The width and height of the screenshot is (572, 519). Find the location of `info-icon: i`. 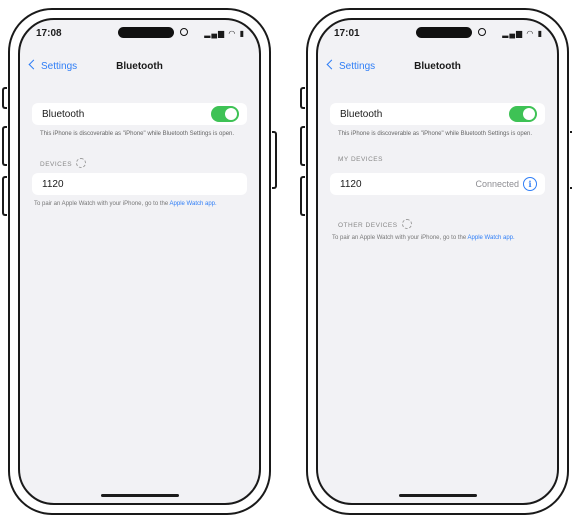

info-icon: i is located at coordinates (530, 184).